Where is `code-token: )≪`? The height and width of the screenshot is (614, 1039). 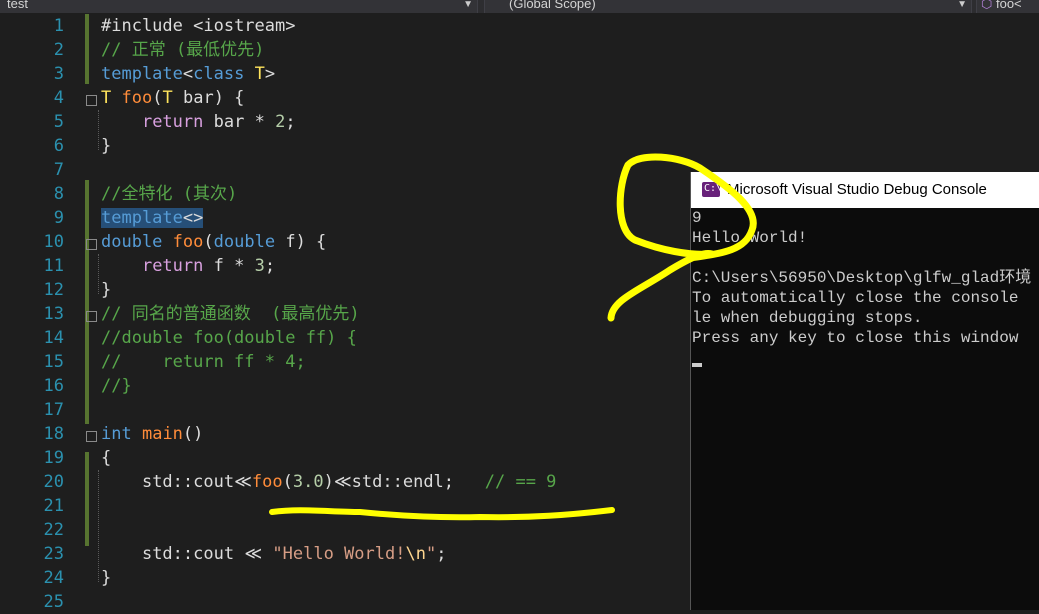
code-token: )≪ is located at coordinates (337, 482).